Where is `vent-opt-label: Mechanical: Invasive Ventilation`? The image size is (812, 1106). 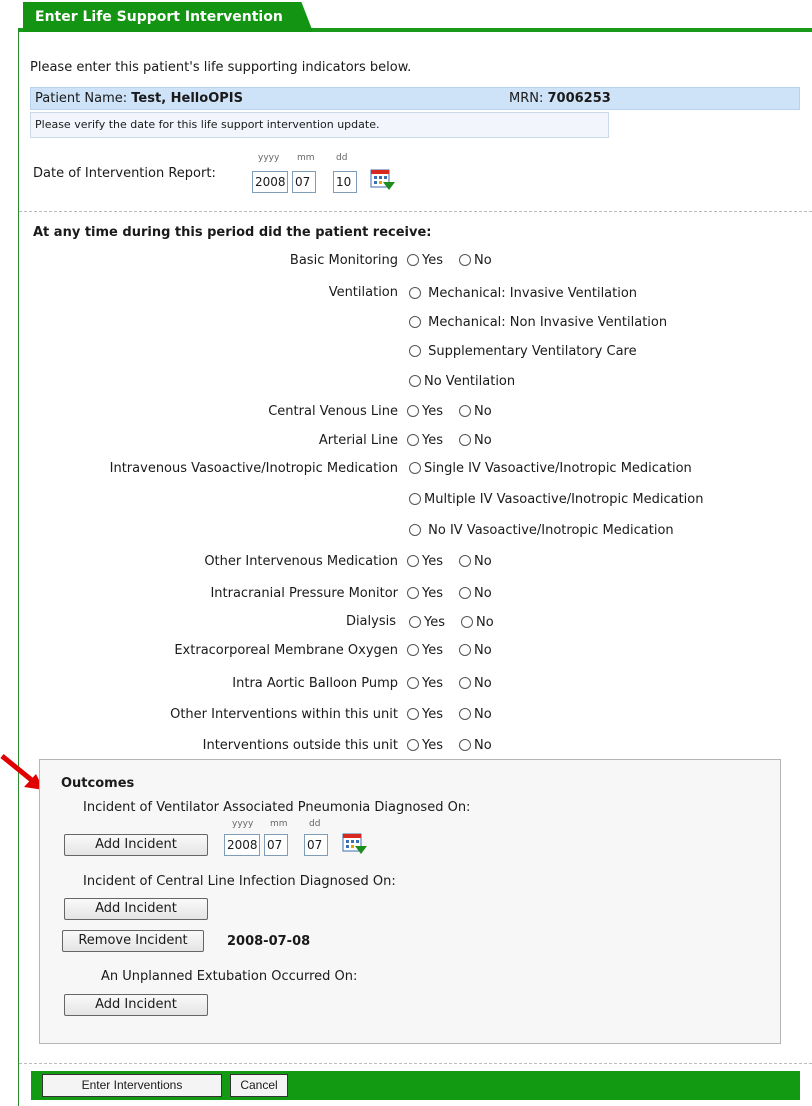 vent-opt-label: Mechanical: Invasive Ventilation is located at coordinates (533, 293).